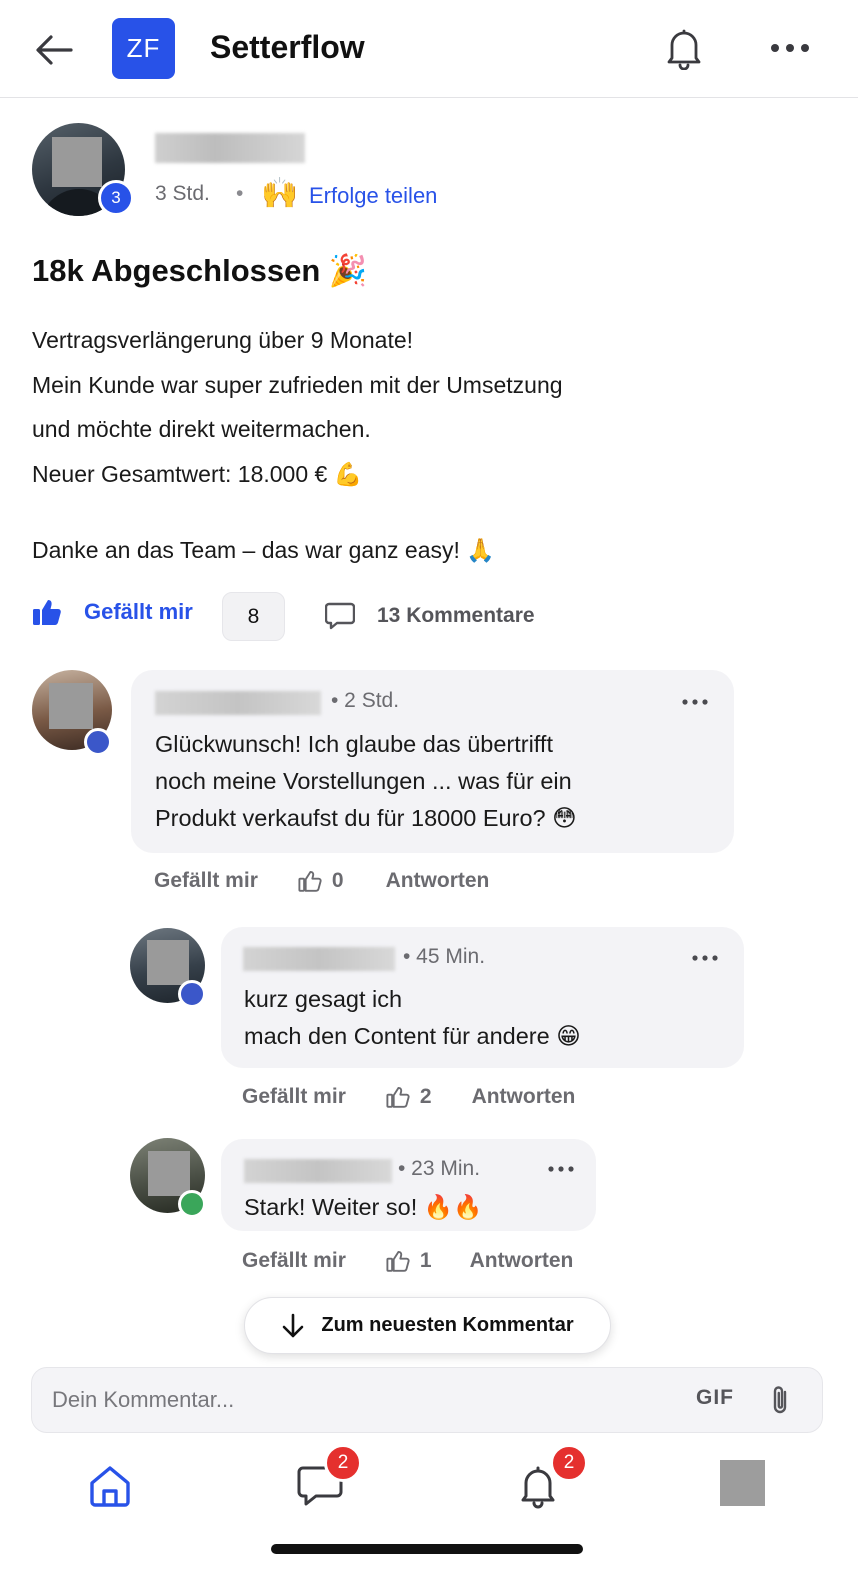  I want to click on community-logo: ZF, so click(143, 48).